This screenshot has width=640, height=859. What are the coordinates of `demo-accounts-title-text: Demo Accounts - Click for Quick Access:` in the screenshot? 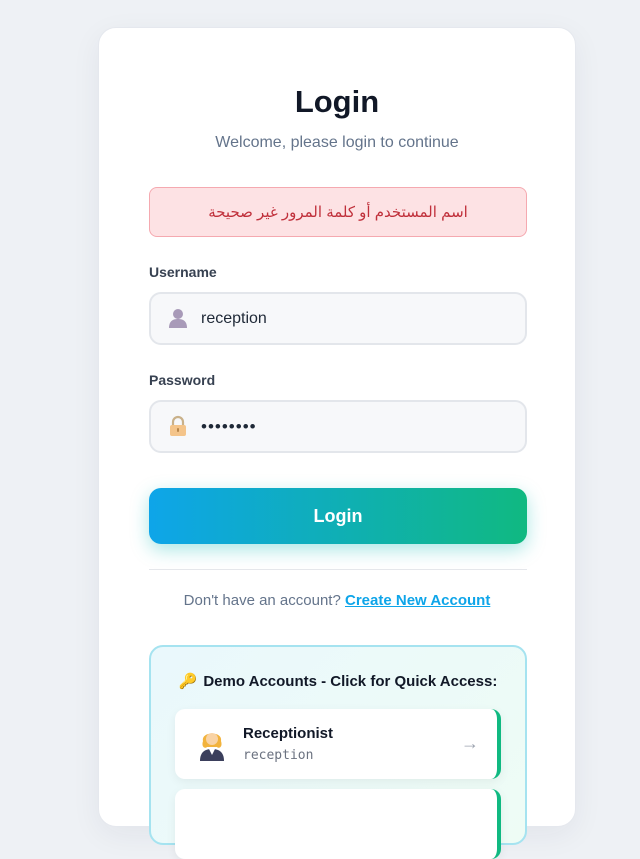 It's located at (350, 681).